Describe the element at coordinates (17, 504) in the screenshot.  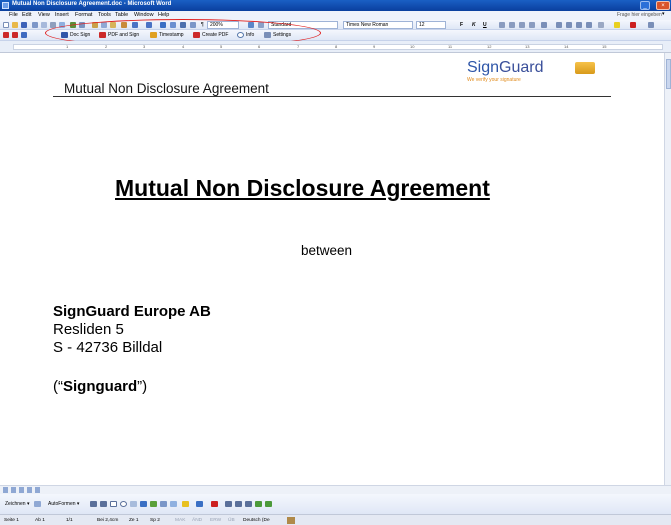
I see `draw-menu-button: Zeichnen ▾` at that location.